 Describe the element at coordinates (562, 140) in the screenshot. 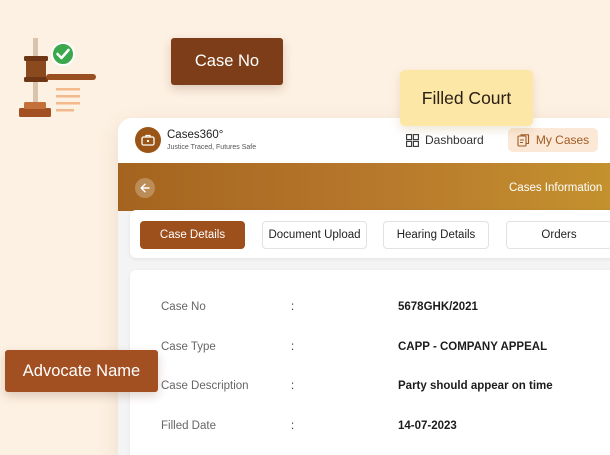

I see `nav-my-cases-label: My Cases` at that location.